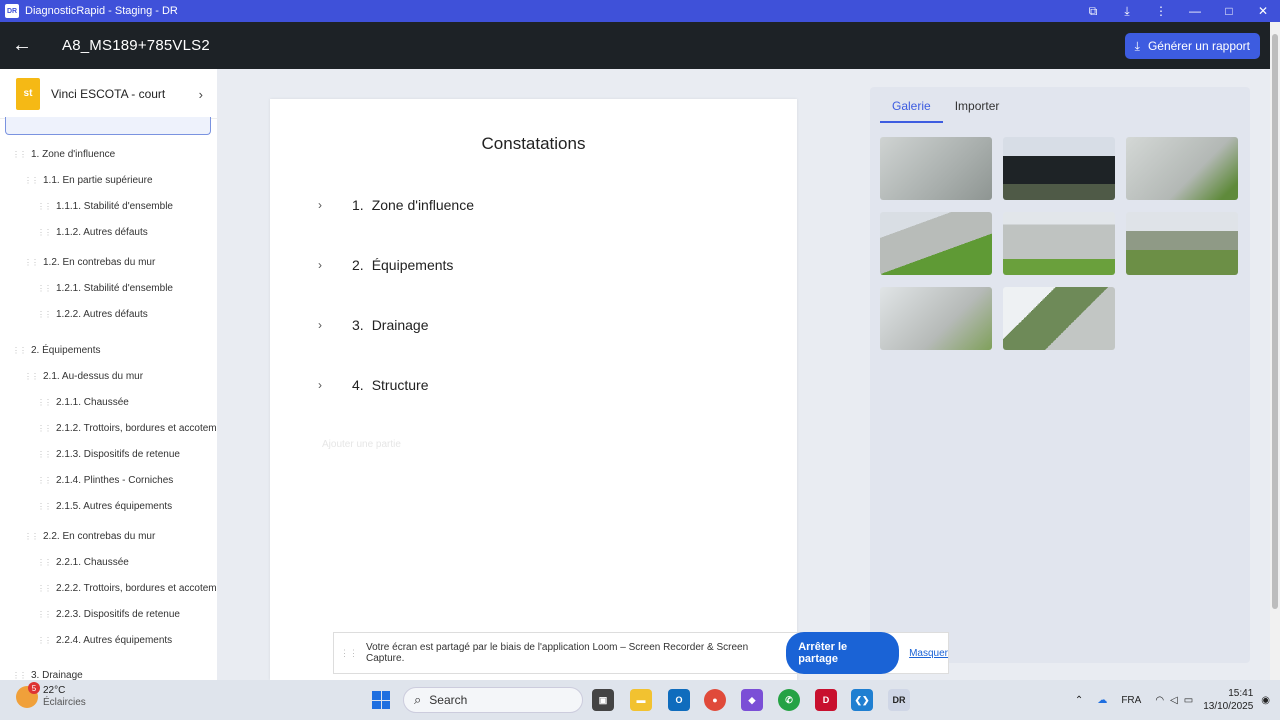 Image resolution: width=1280 pixels, height=720 pixels. I want to click on client-selector: st Vinci ESCOTA - court ›, so click(108, 94).